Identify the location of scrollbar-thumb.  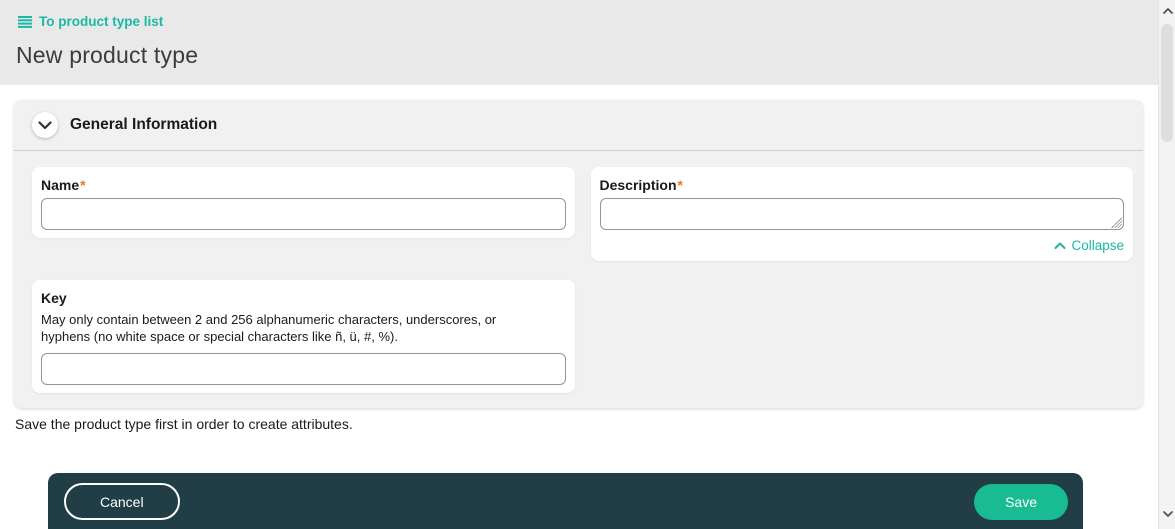
(1167, 83).